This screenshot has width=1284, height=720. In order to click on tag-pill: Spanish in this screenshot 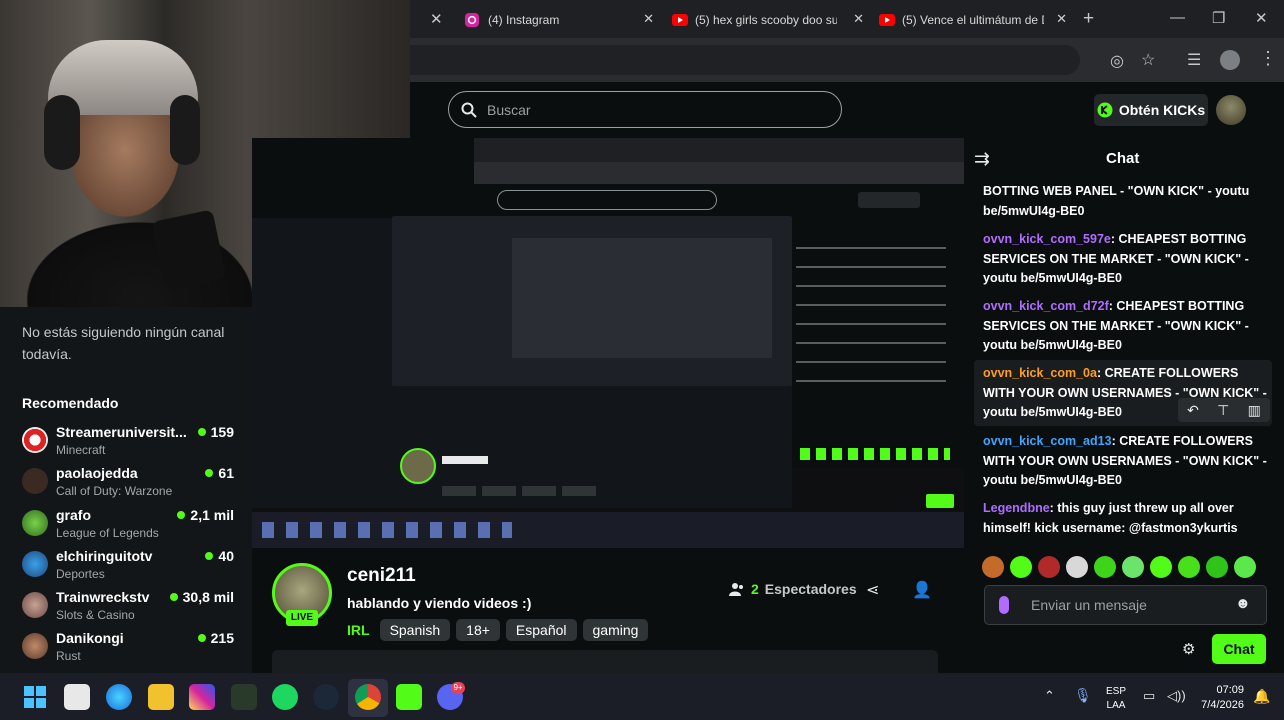, I will do `click(415, 630)`.